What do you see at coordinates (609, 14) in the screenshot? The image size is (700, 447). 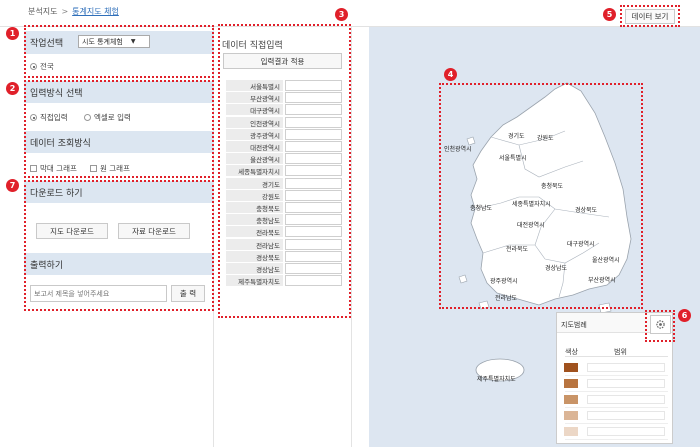 I see `callout-5: 5` at bounding box center [609, 14].